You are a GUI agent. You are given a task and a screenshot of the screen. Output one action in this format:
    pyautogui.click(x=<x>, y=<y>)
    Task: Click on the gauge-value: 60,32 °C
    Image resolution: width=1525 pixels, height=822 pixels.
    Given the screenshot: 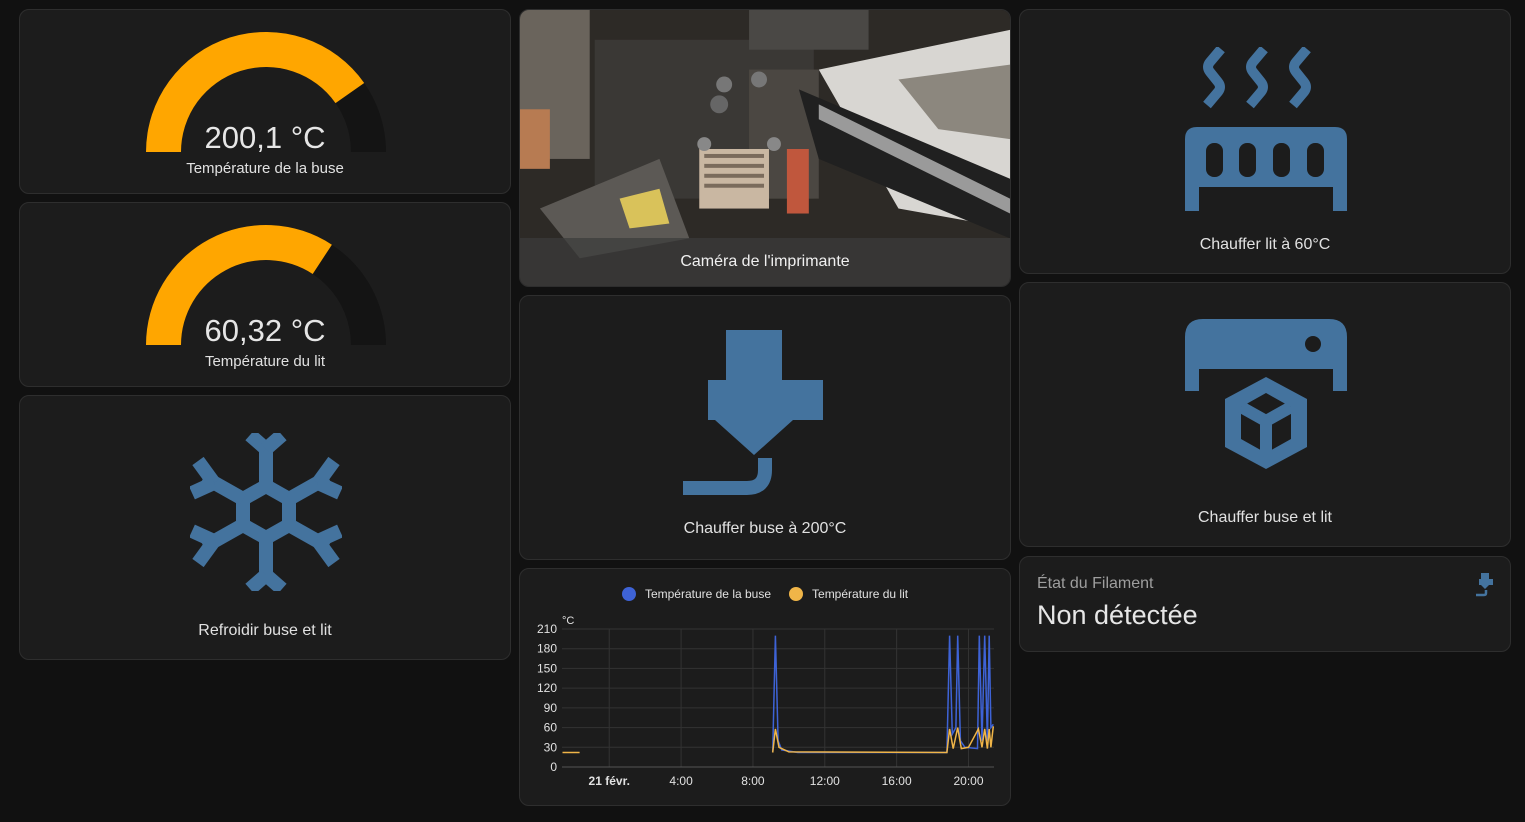 What is the action you would take?
    pyautogui.click(x=265, y=330)
    